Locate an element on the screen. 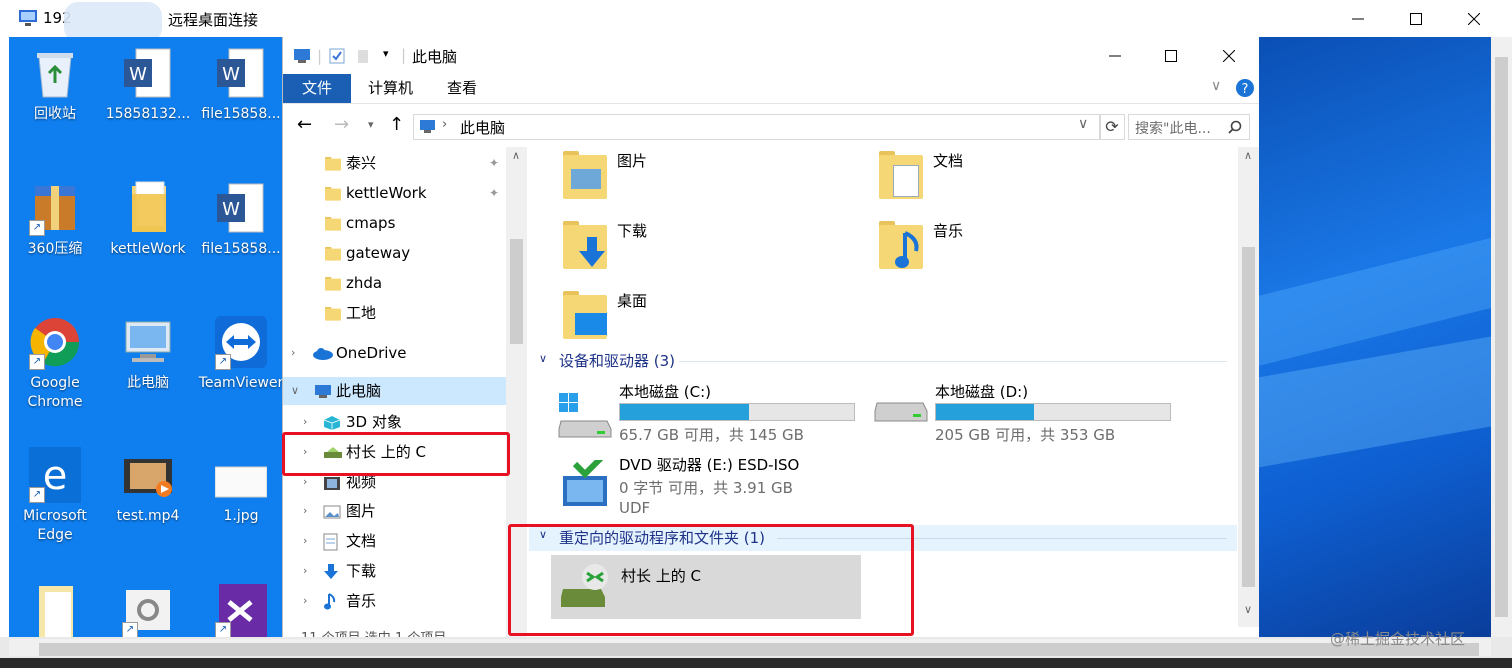 The height and width of the screenshot is (668, 1512). nav-item-onedrive: › OneDrive is located at coordinates (394, 353).